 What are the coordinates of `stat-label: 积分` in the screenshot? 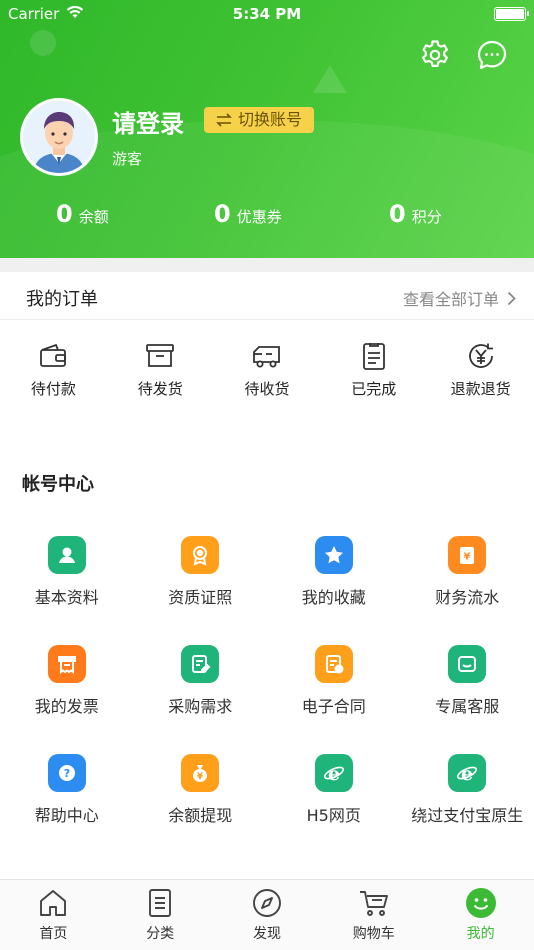 It's located at (426, 217).